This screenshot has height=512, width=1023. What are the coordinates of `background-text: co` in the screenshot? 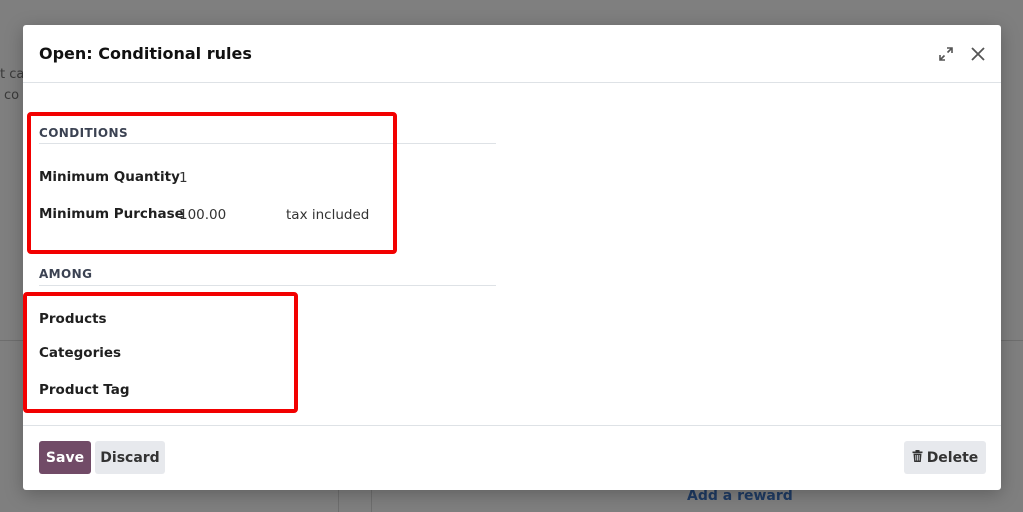 It's located at (12, 95).